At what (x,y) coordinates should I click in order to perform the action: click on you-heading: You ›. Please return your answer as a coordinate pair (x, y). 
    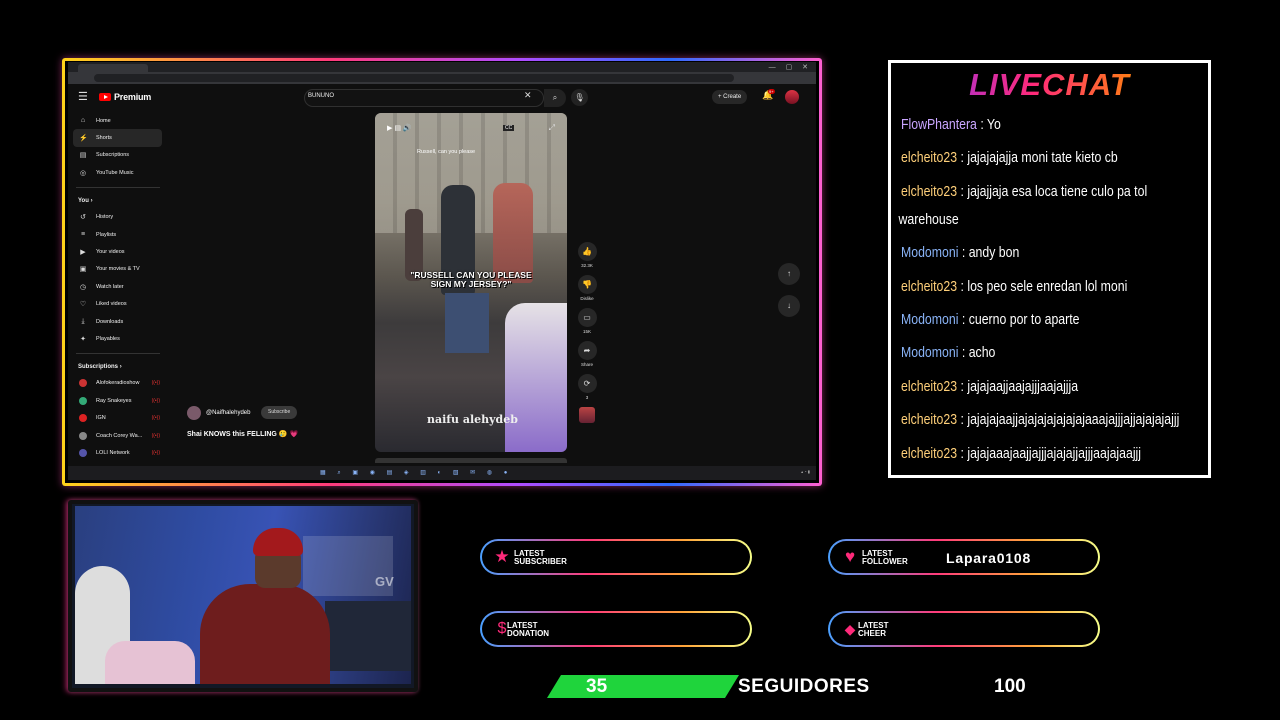
    Looking at the image, I should click on (118, 201).